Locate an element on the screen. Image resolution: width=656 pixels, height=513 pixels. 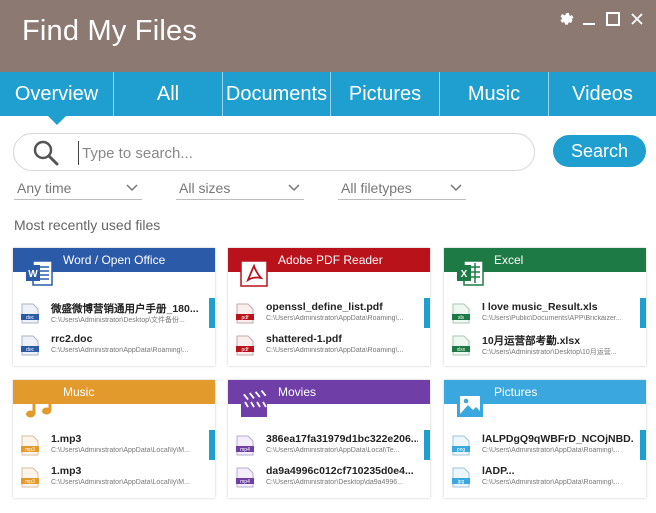
search-input is located at coordinates (298, 153).